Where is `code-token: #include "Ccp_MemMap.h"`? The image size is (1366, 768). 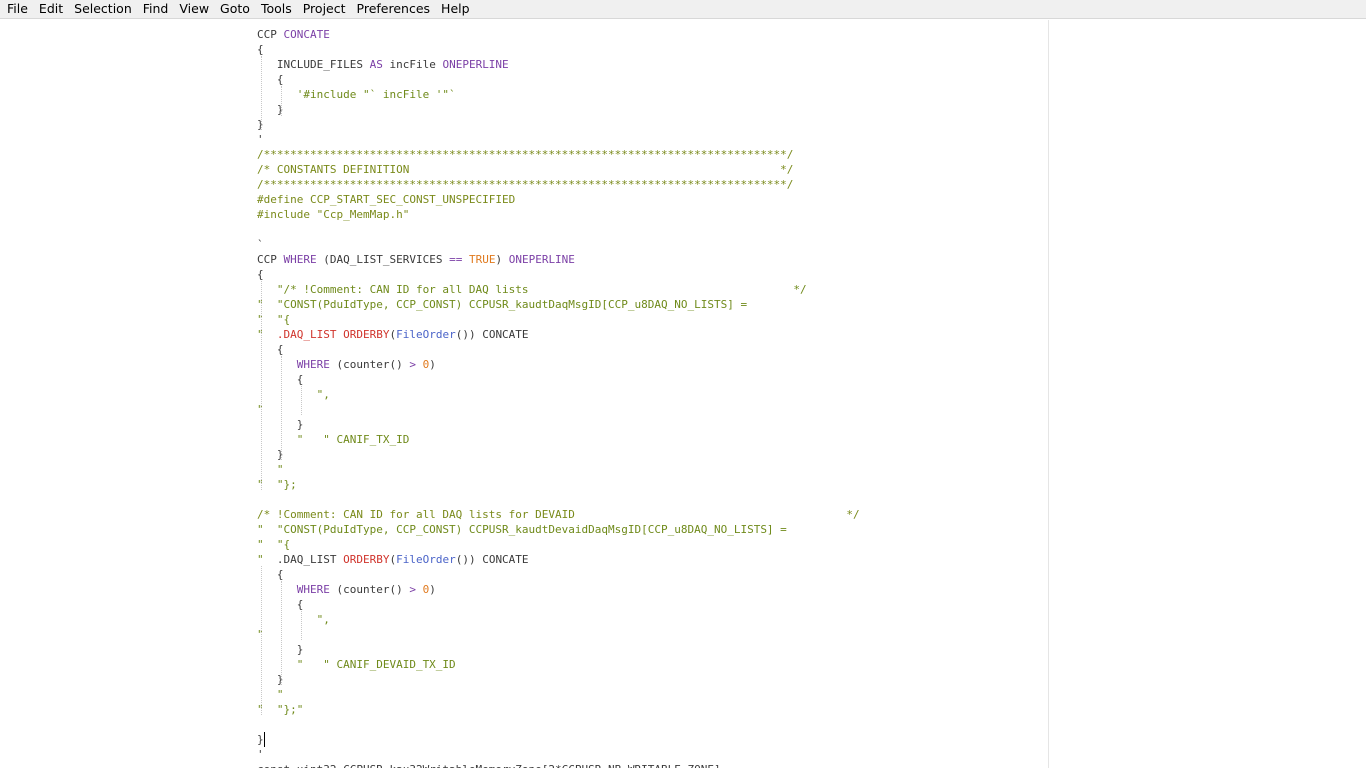 code-token: #include "Ccp_MemMap.h" is located at coordinates (333, 214).